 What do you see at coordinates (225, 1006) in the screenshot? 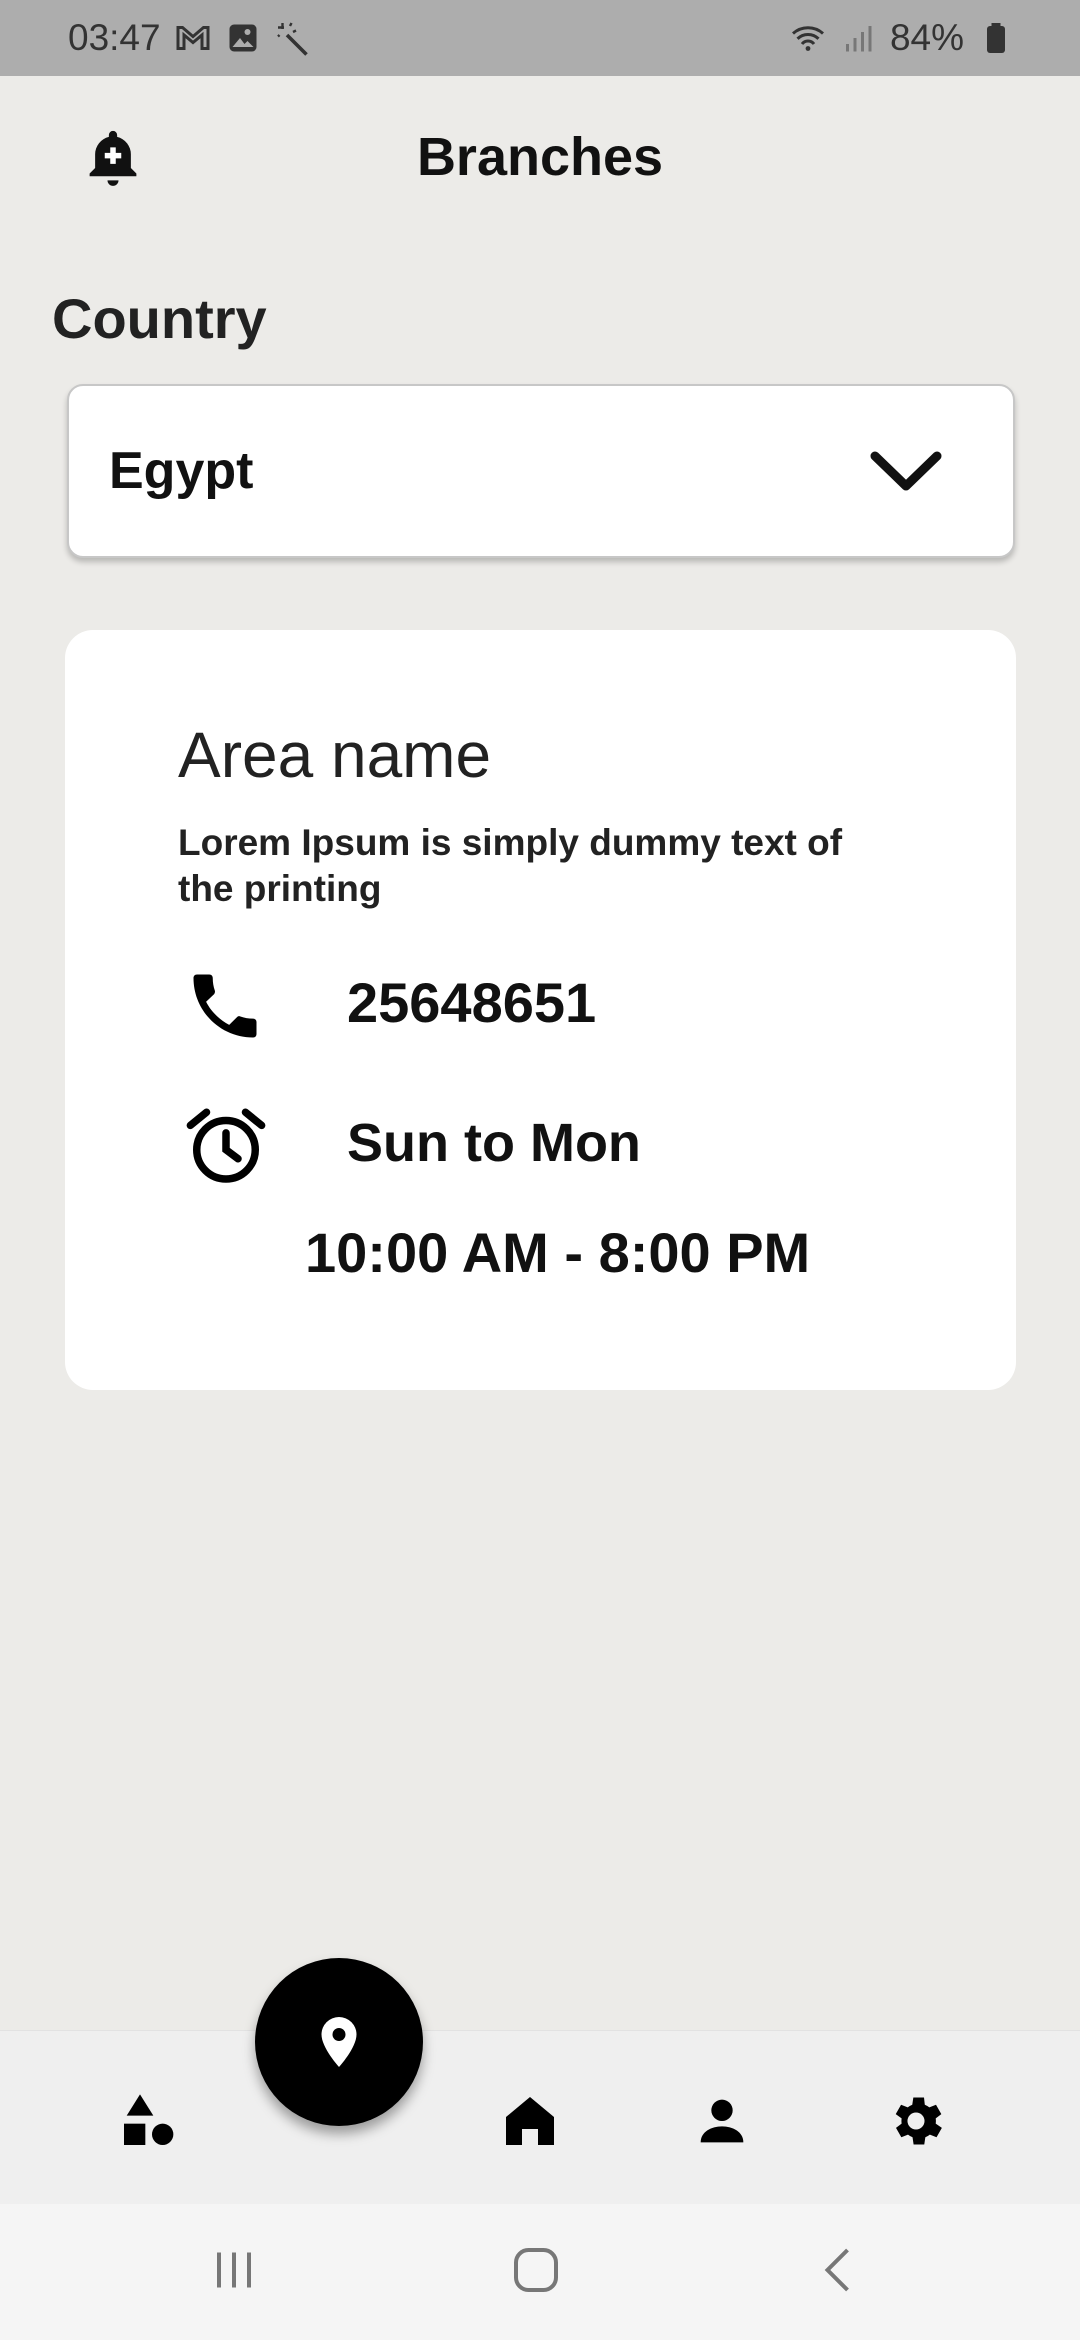
I see `phone-icon` at bounding box center [225, 1006].